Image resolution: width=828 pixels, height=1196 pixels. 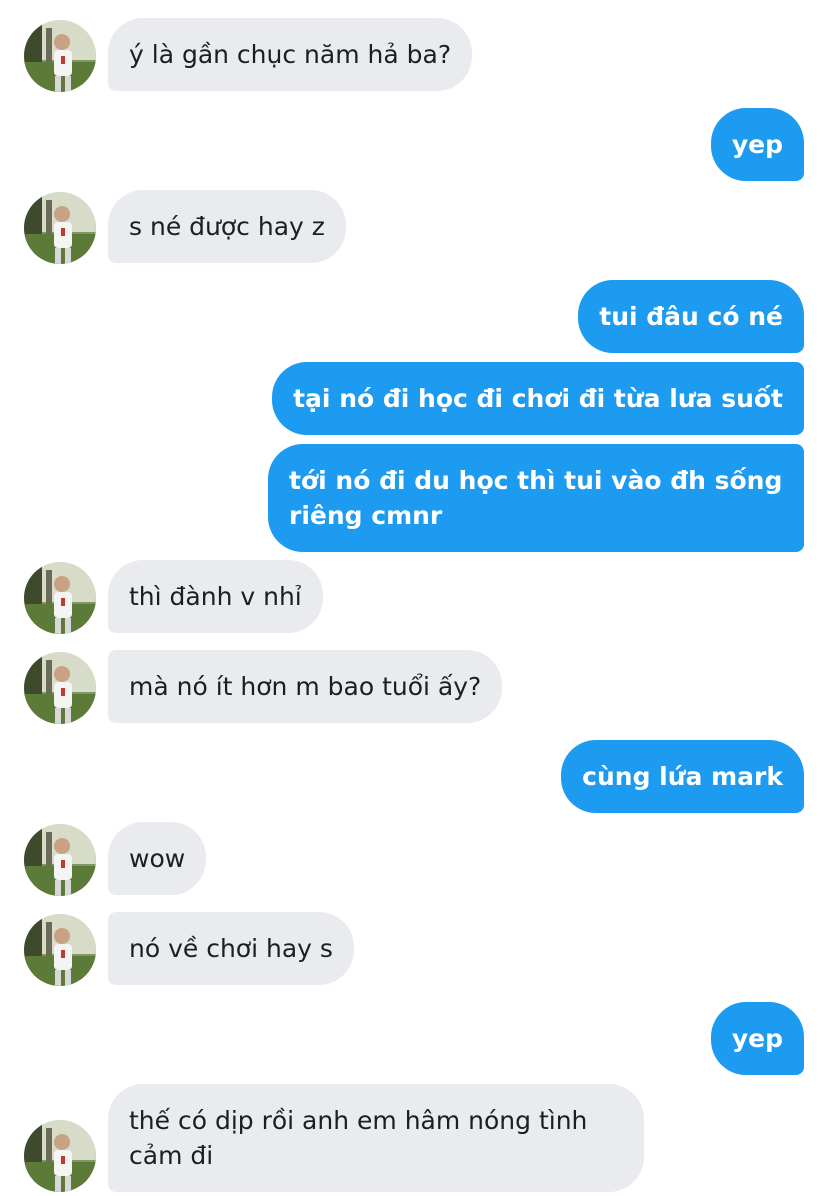 I want to click on incoming-message-bubble: nó về chơi hay s, so click(x=231, y=948).